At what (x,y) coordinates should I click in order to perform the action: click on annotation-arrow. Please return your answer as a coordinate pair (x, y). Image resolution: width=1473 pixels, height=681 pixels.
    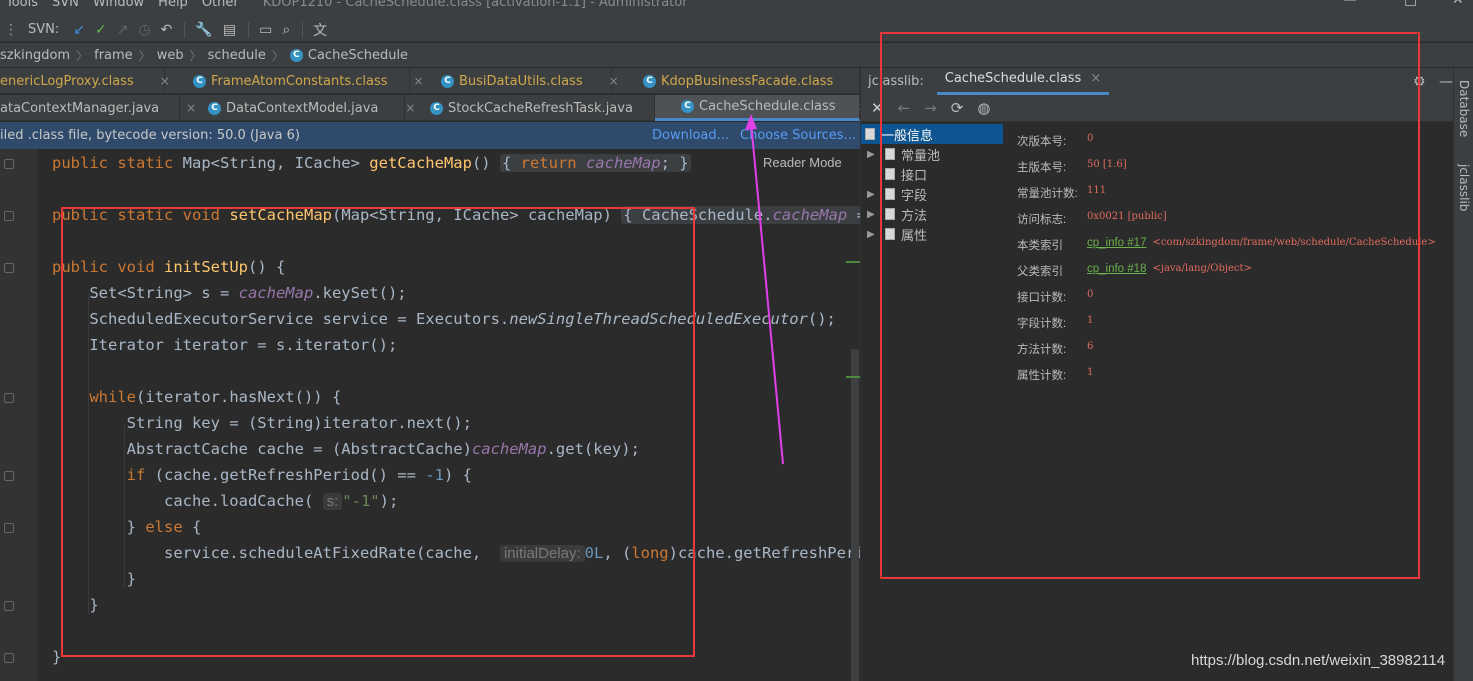
    Looking at the image, I should click on (764, 289).